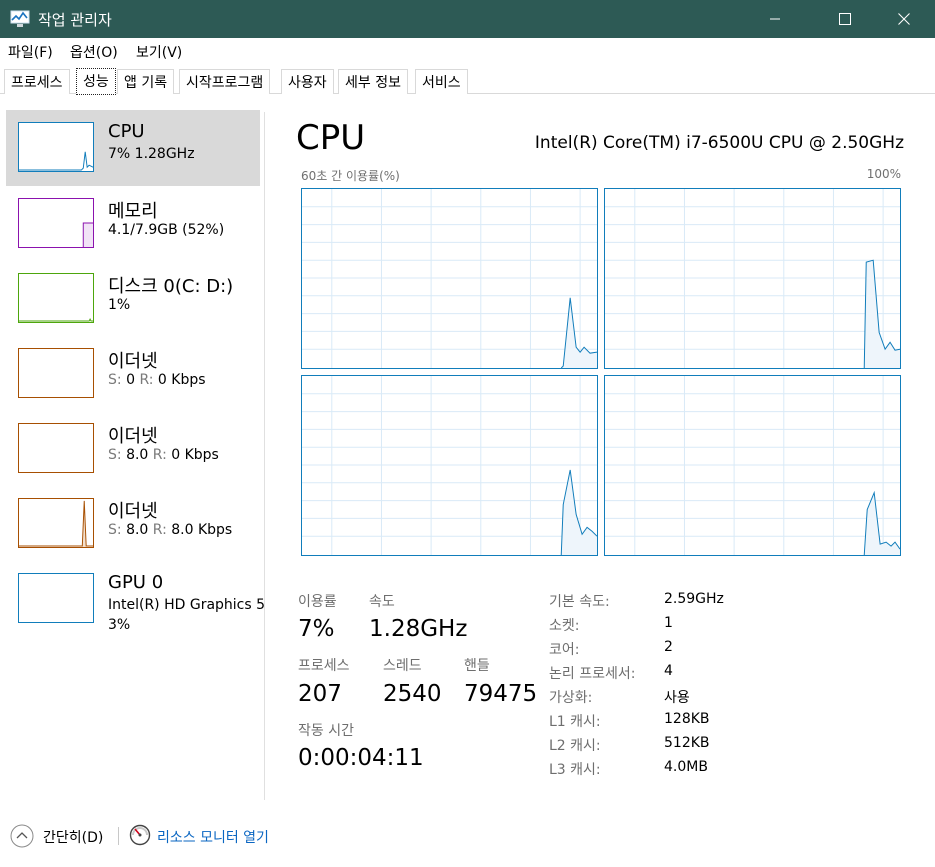 This screenshot has width=935, height=867. What do you see at coordinates (119, 305) in the screenshot?
I see `sidebar-item-value: 1%` at bounding box center [119, 305].